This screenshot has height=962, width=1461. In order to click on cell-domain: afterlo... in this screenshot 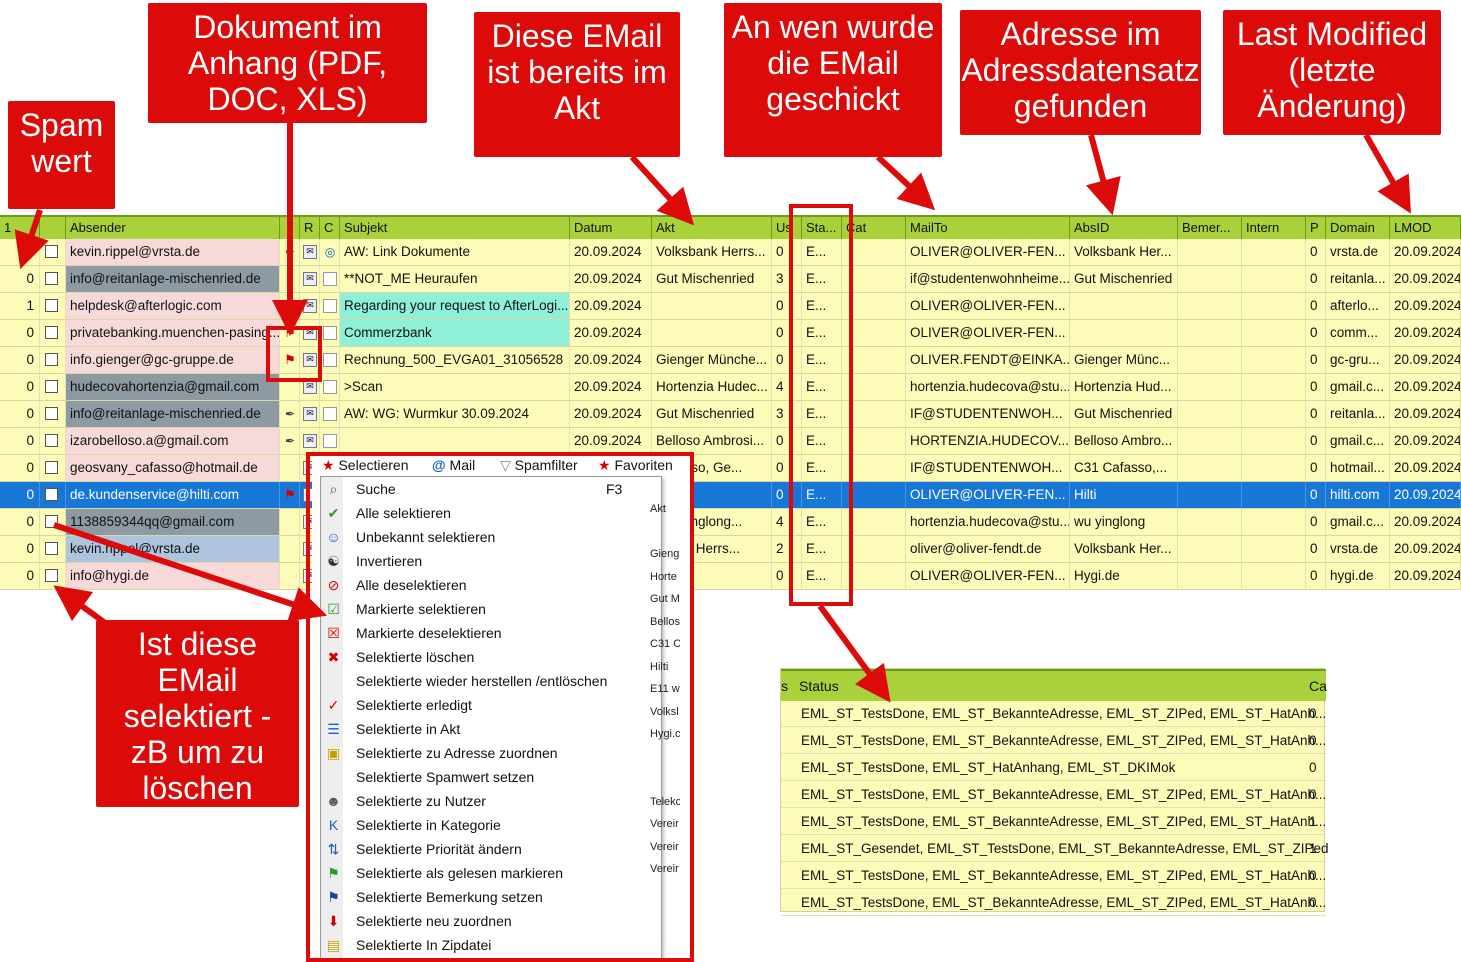, I will do `click(1358, 306)`.